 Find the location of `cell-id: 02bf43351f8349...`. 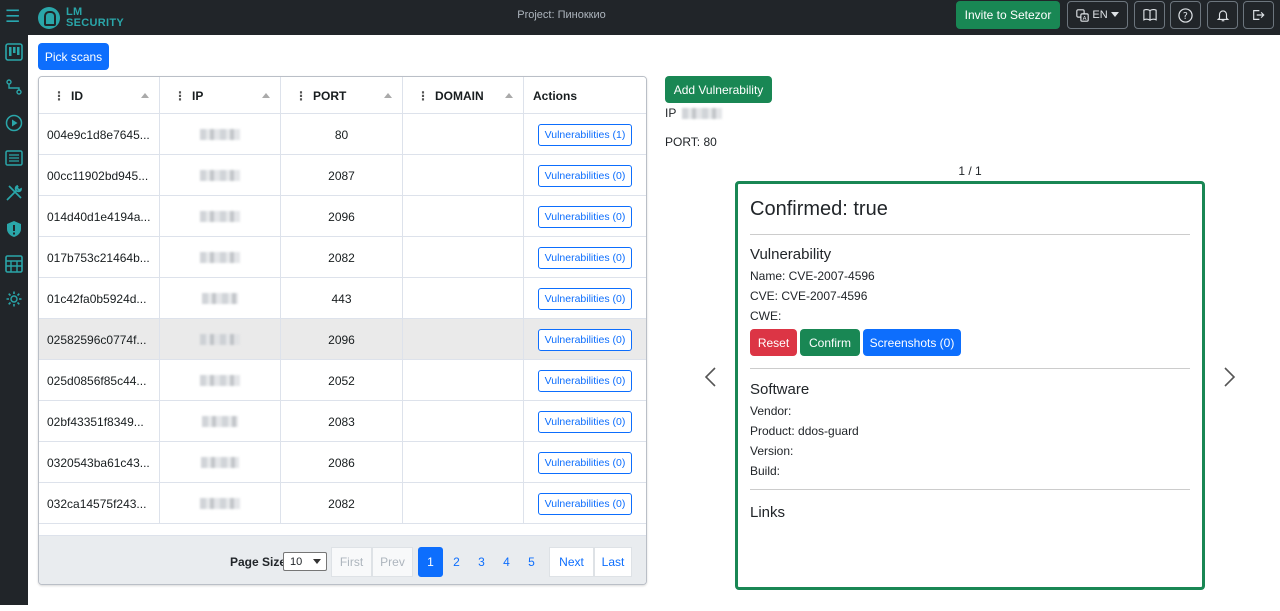

cell-id: 02bf43351f8349... is located at coordinates (99, 421).